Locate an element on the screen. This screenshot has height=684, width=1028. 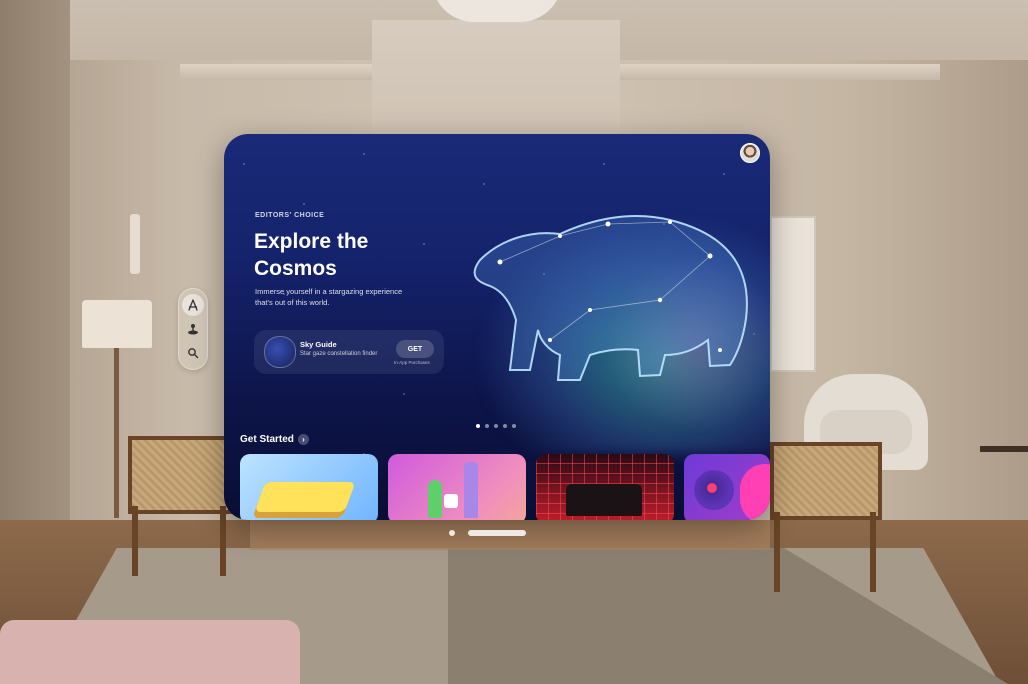
app-store-icon is located at coordinates (193, 305).